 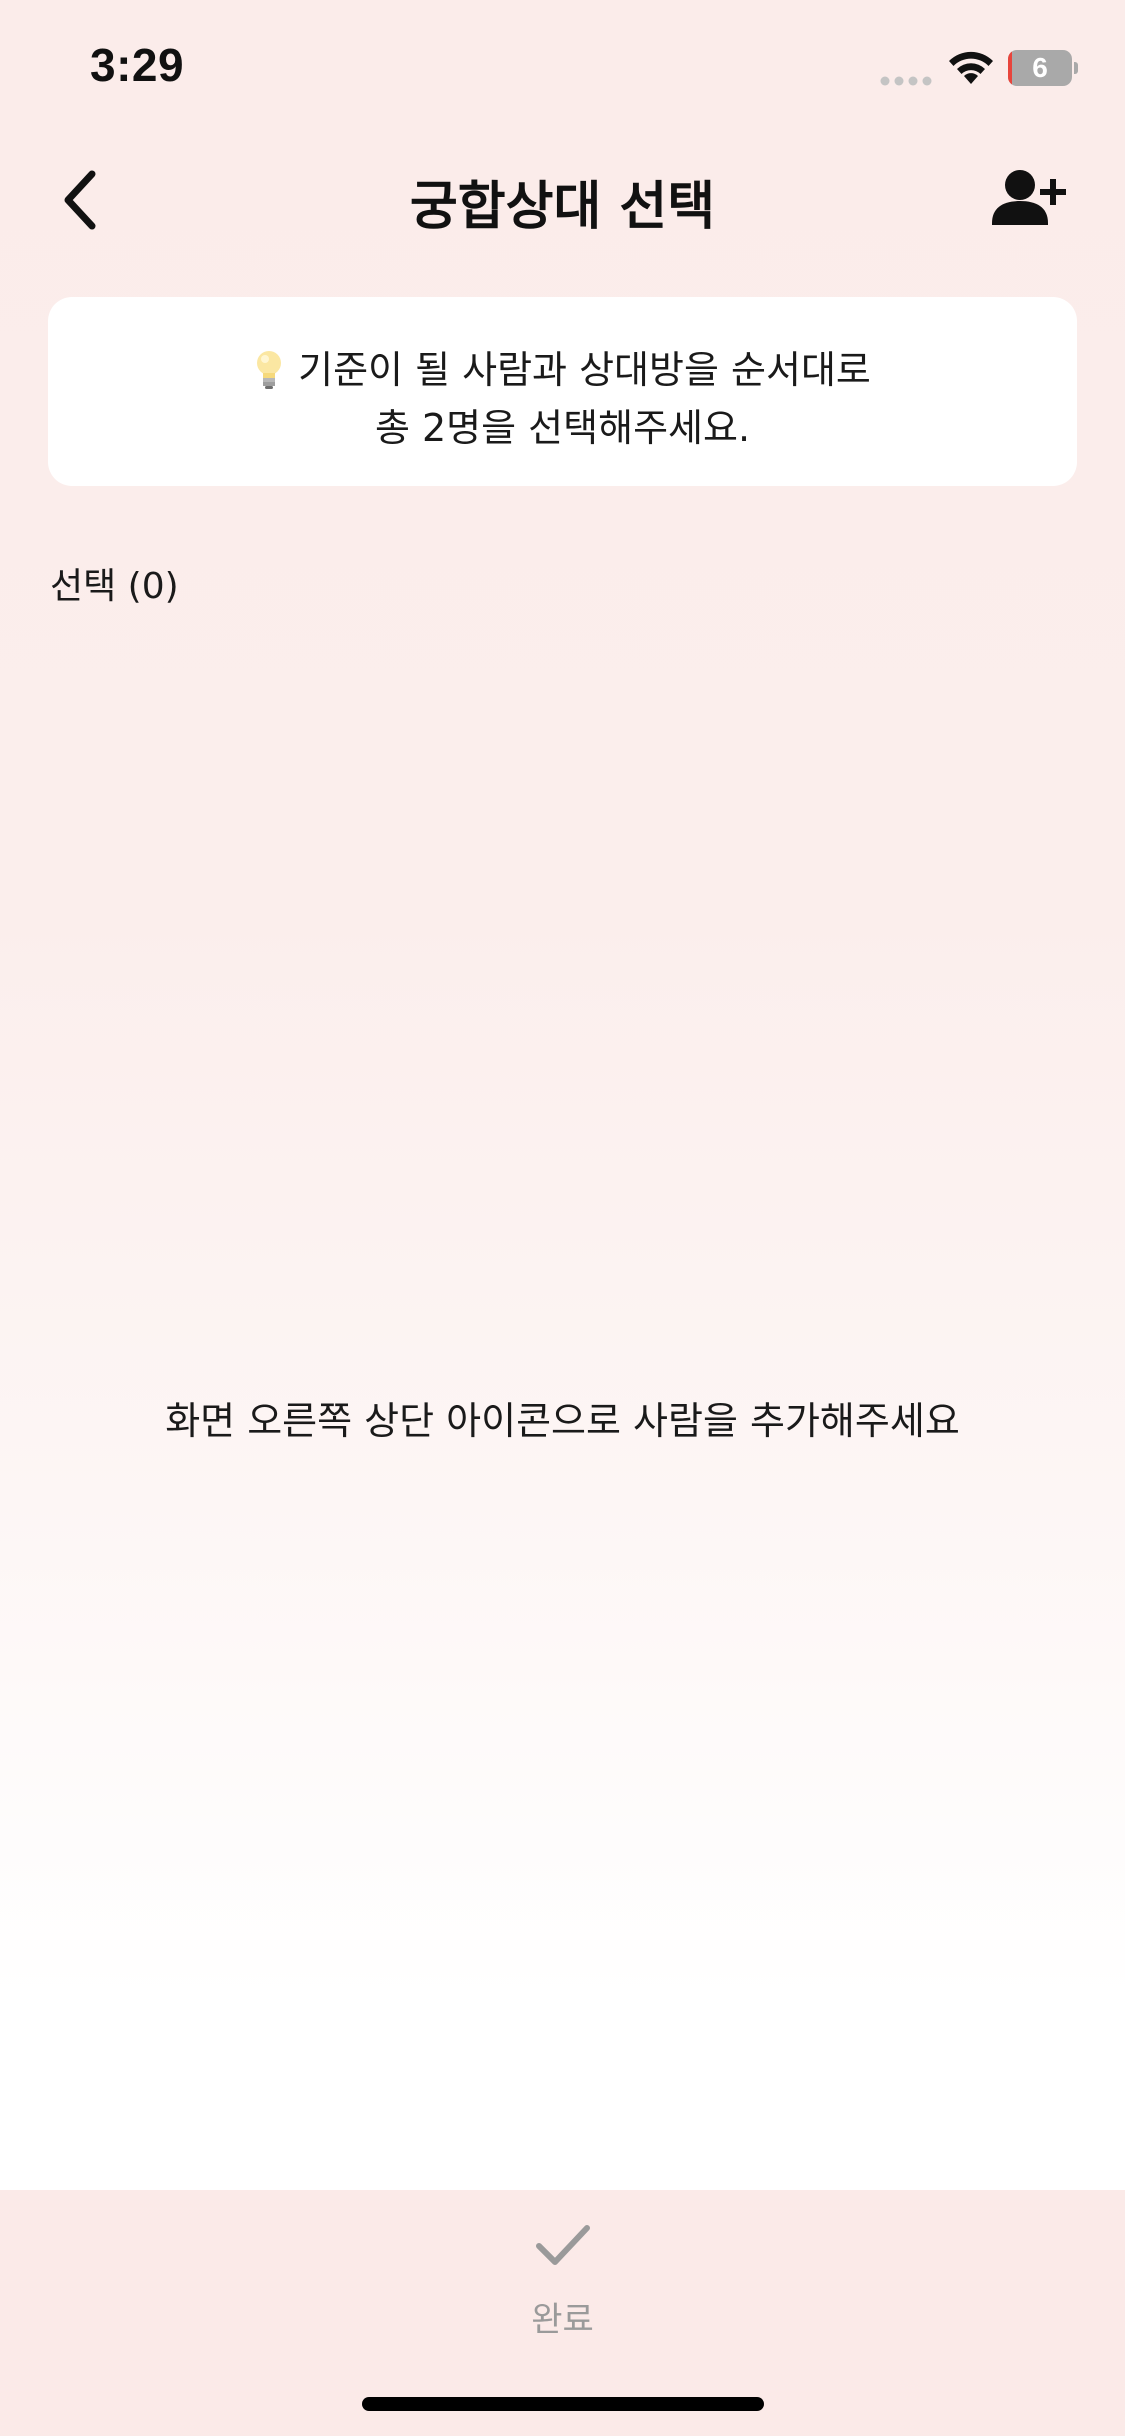 I want to click on page-title: 궁합상대 선택, so click(x=562, y=207).